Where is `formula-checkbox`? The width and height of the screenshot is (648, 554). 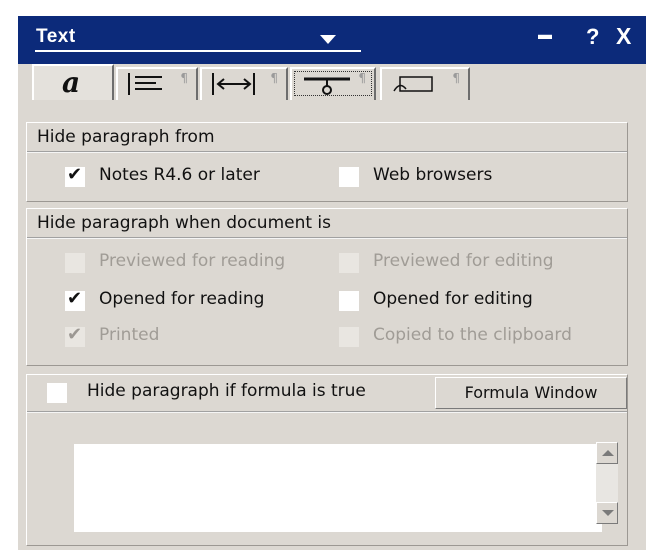 formula-checkbox is located at coordinates (57, 393).